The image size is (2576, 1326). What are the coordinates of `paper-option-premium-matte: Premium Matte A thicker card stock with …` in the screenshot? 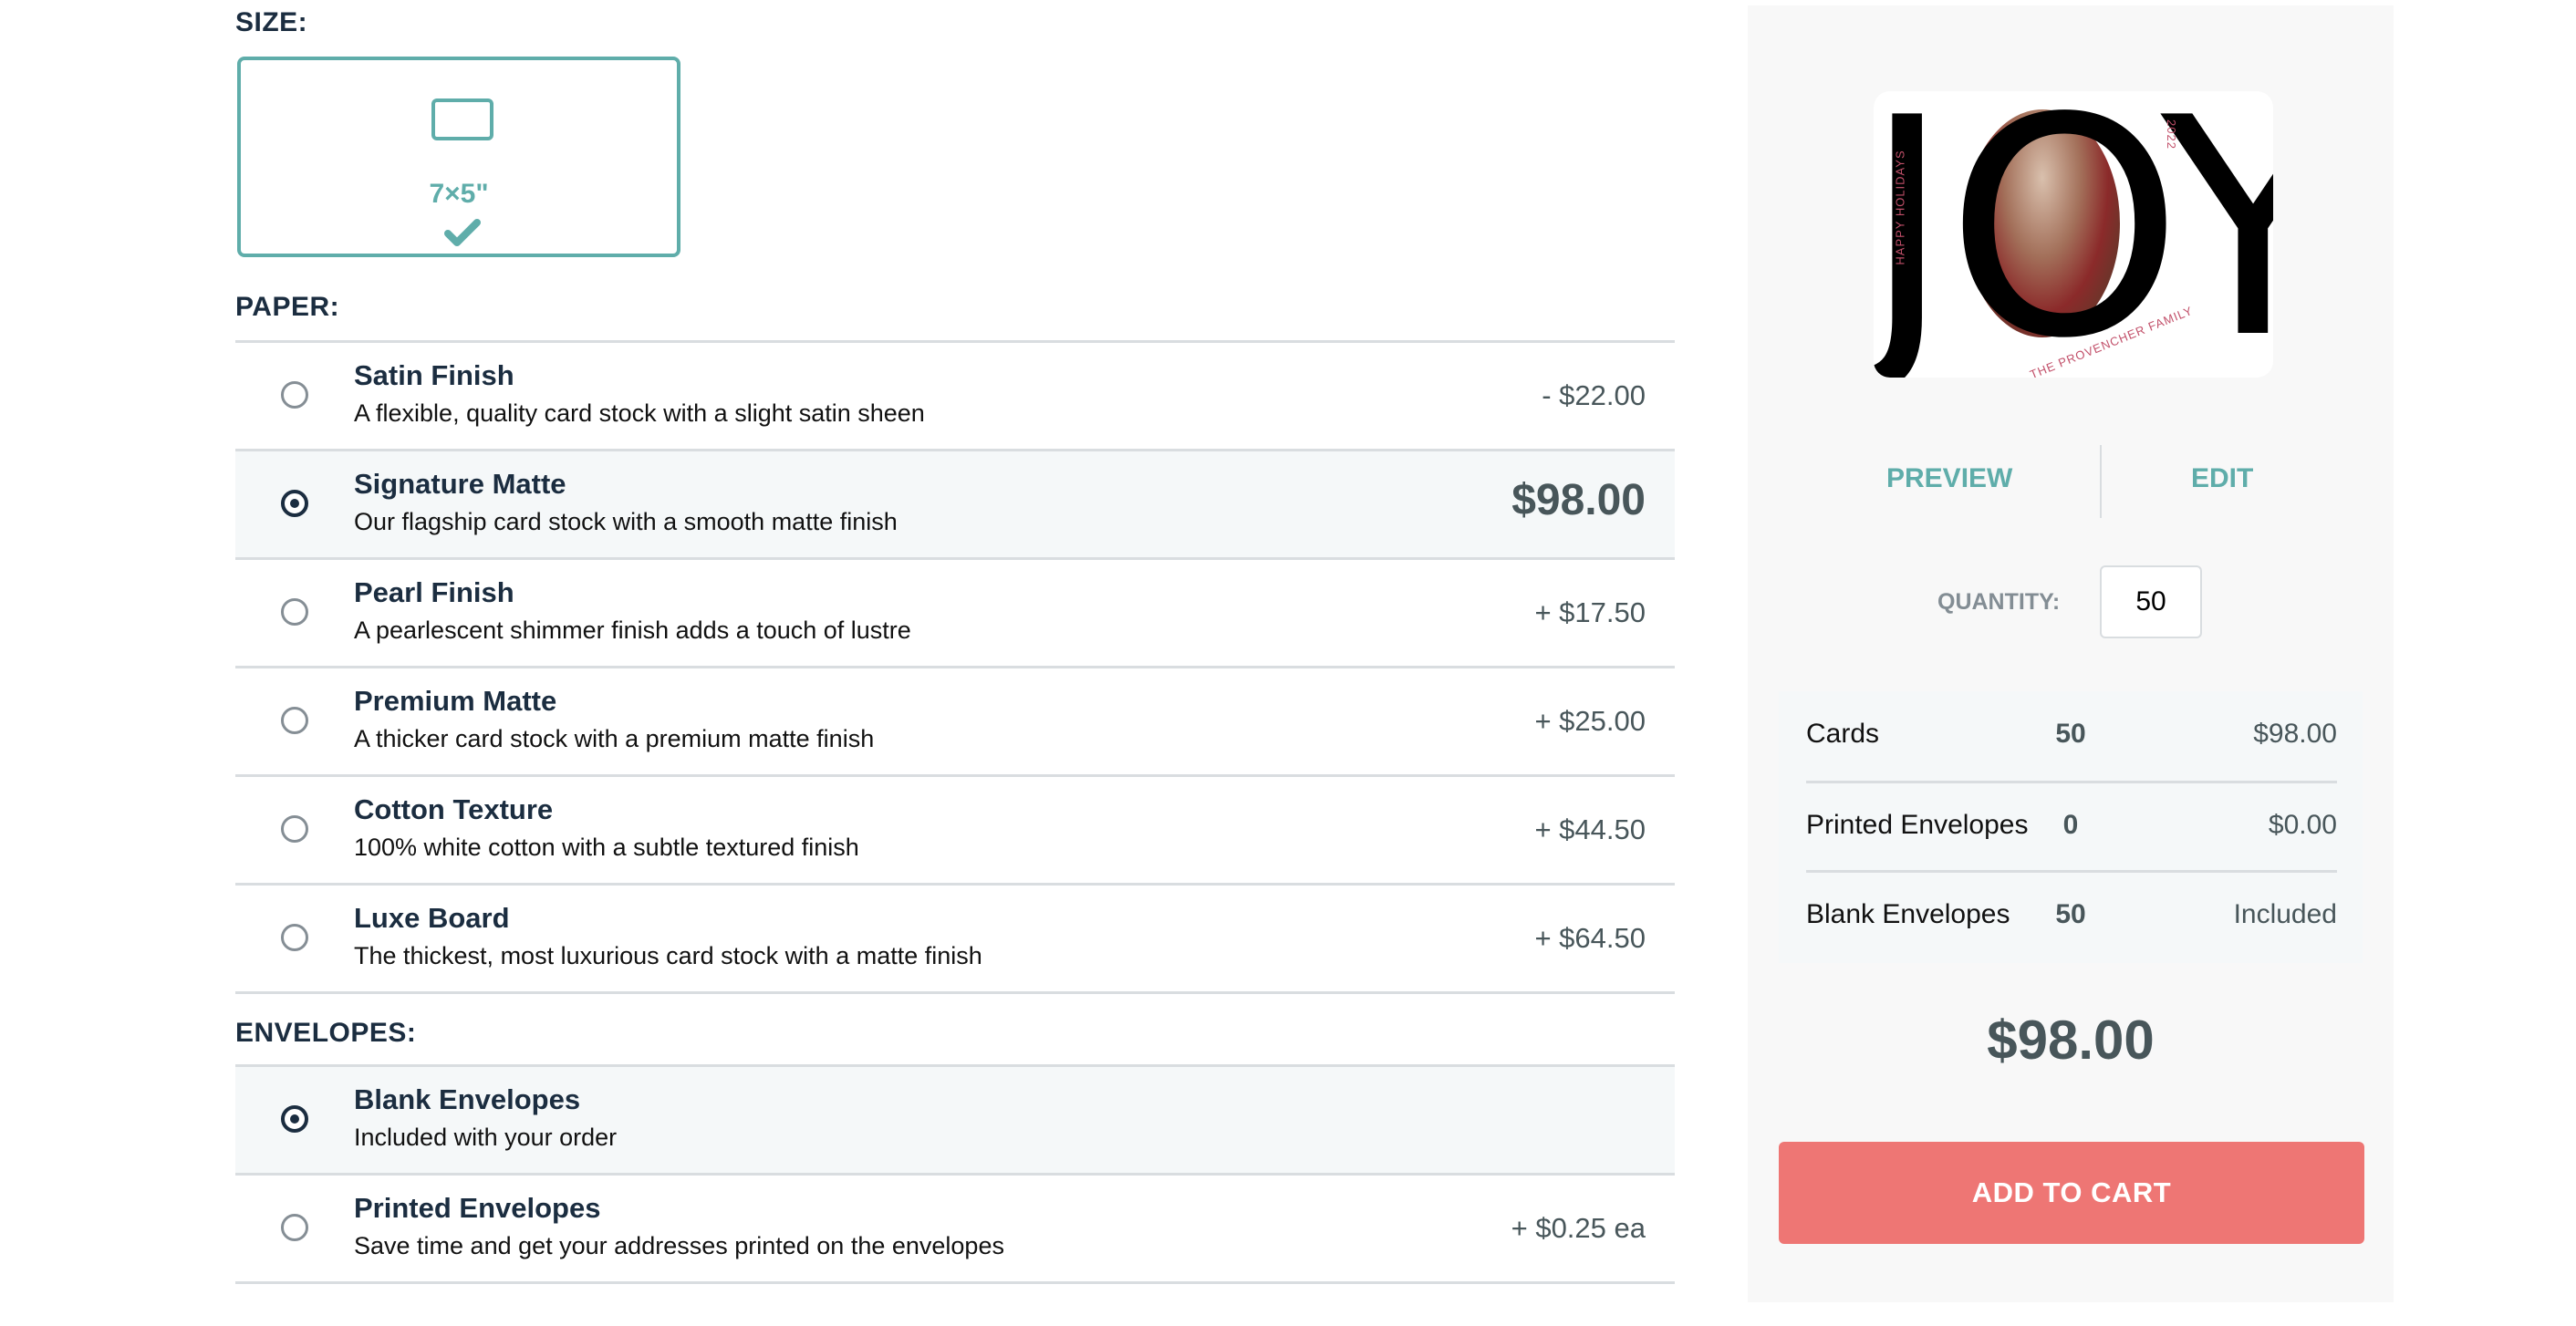 It's located at (955, 720).